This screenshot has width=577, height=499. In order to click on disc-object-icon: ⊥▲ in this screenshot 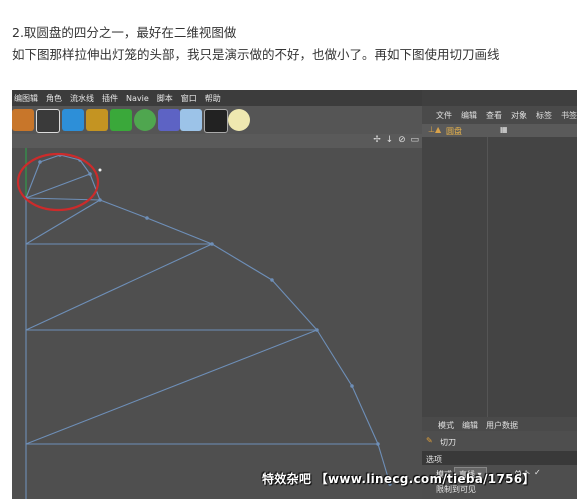, I will do `click(435, 129)`.